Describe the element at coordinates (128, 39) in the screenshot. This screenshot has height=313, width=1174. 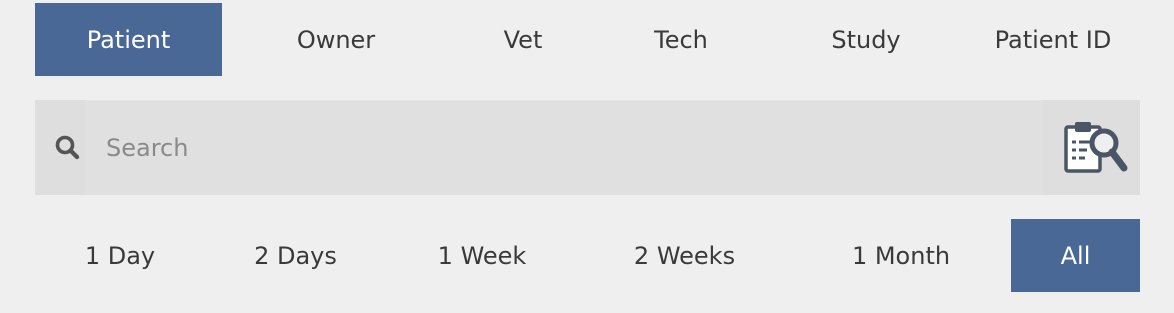
I see `tab-patient: Patient` at that location.